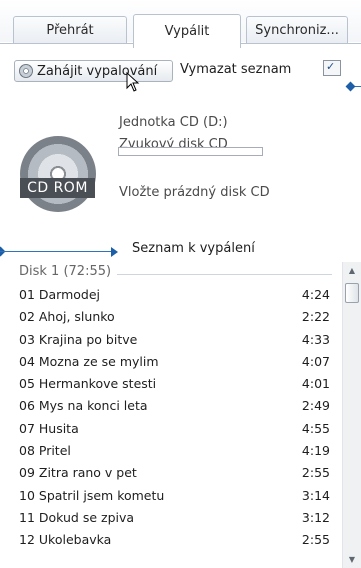 The image size is (361, 568). I want to click on track-duration: 4:55, so click(315, 428).